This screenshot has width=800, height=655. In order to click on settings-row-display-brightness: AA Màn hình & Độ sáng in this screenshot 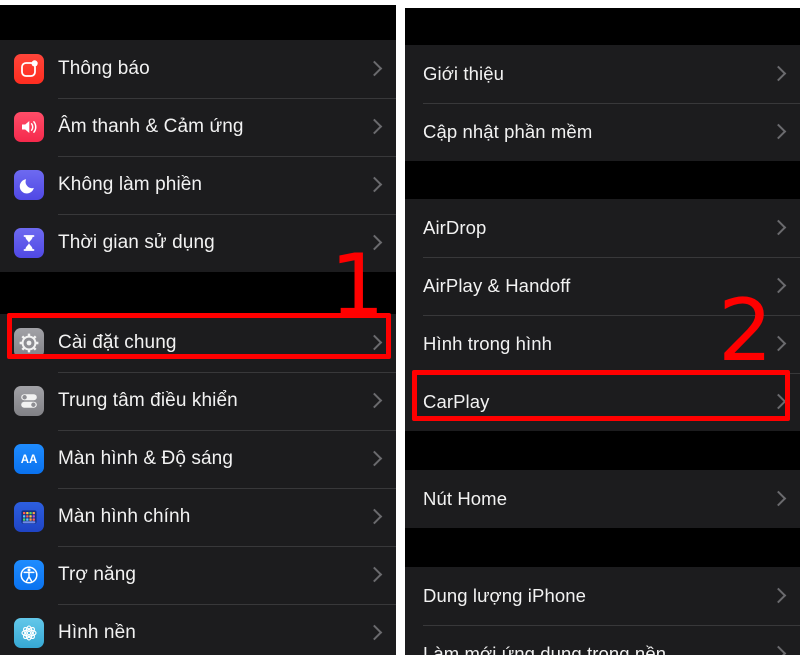, I will do `click(198, 459)`.